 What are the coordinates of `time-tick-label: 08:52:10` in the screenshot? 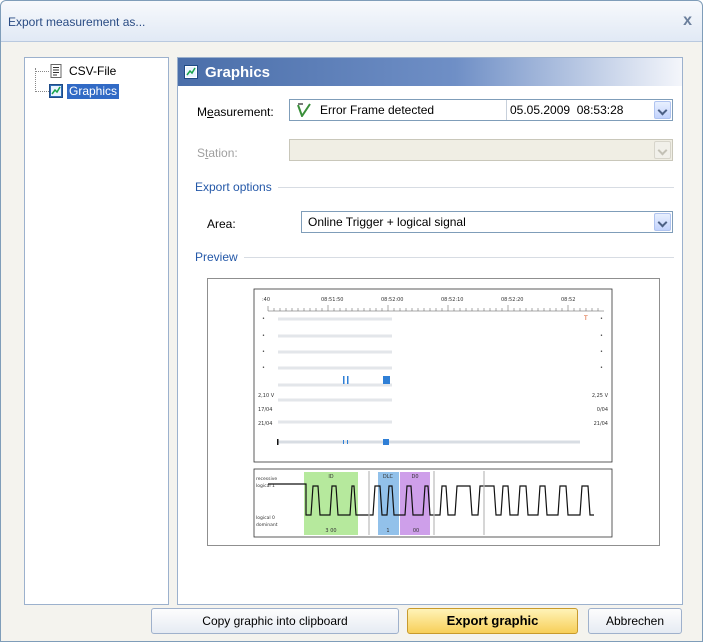 It's located at (452, 300).